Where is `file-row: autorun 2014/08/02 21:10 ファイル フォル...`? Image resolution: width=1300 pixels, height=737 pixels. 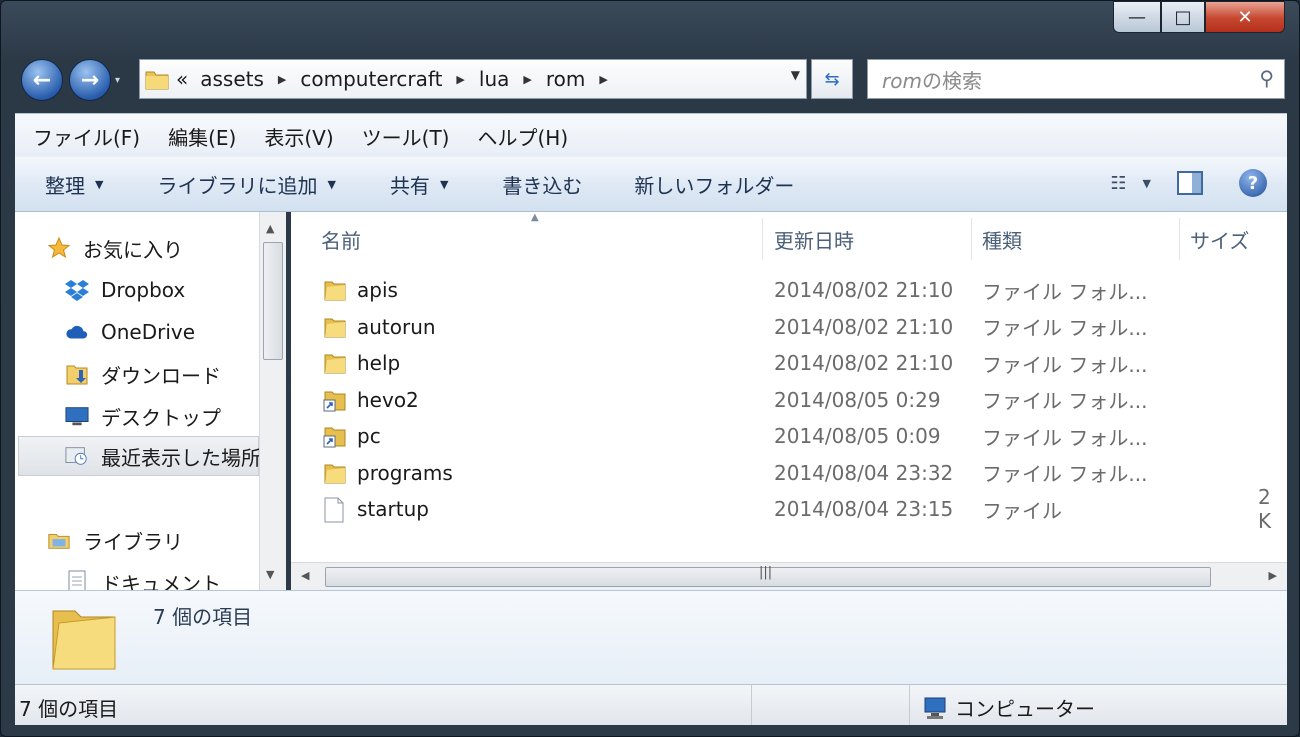 file-row: autorun 2014/08/02 21:10 ファイル フォル... is located at coordinates (804, 327).